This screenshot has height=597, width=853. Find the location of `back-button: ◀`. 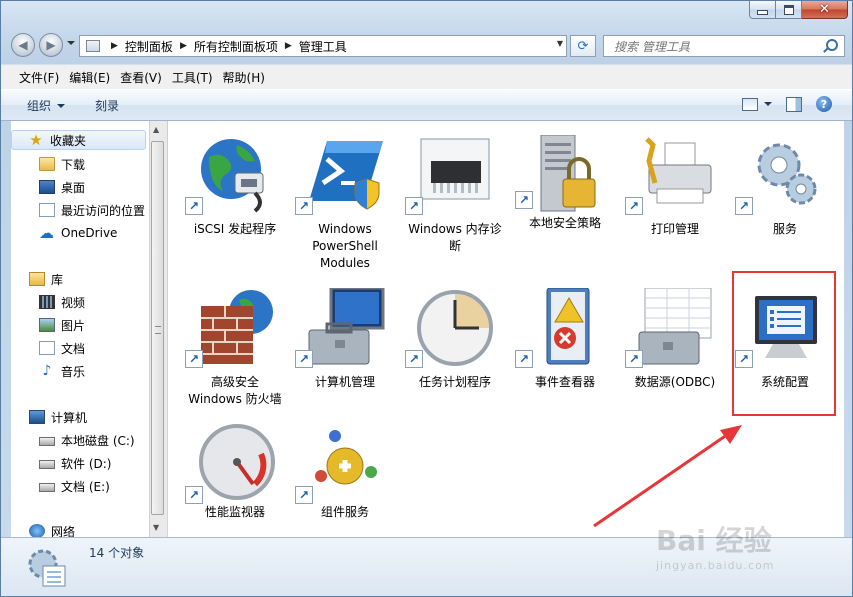

back-button: ◀ is located at coordinates (23, 45).